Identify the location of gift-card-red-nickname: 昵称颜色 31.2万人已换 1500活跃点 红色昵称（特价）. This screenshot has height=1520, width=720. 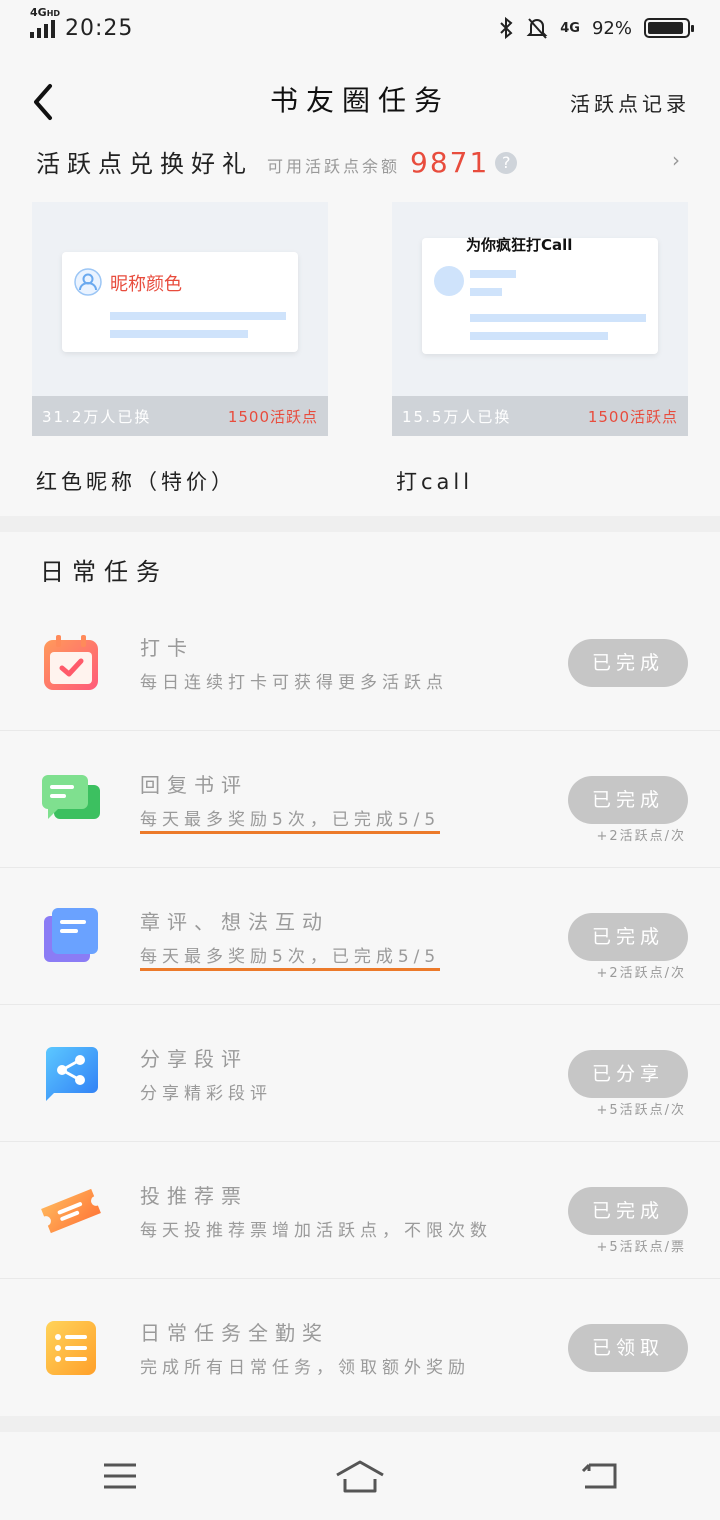
(180, 349).